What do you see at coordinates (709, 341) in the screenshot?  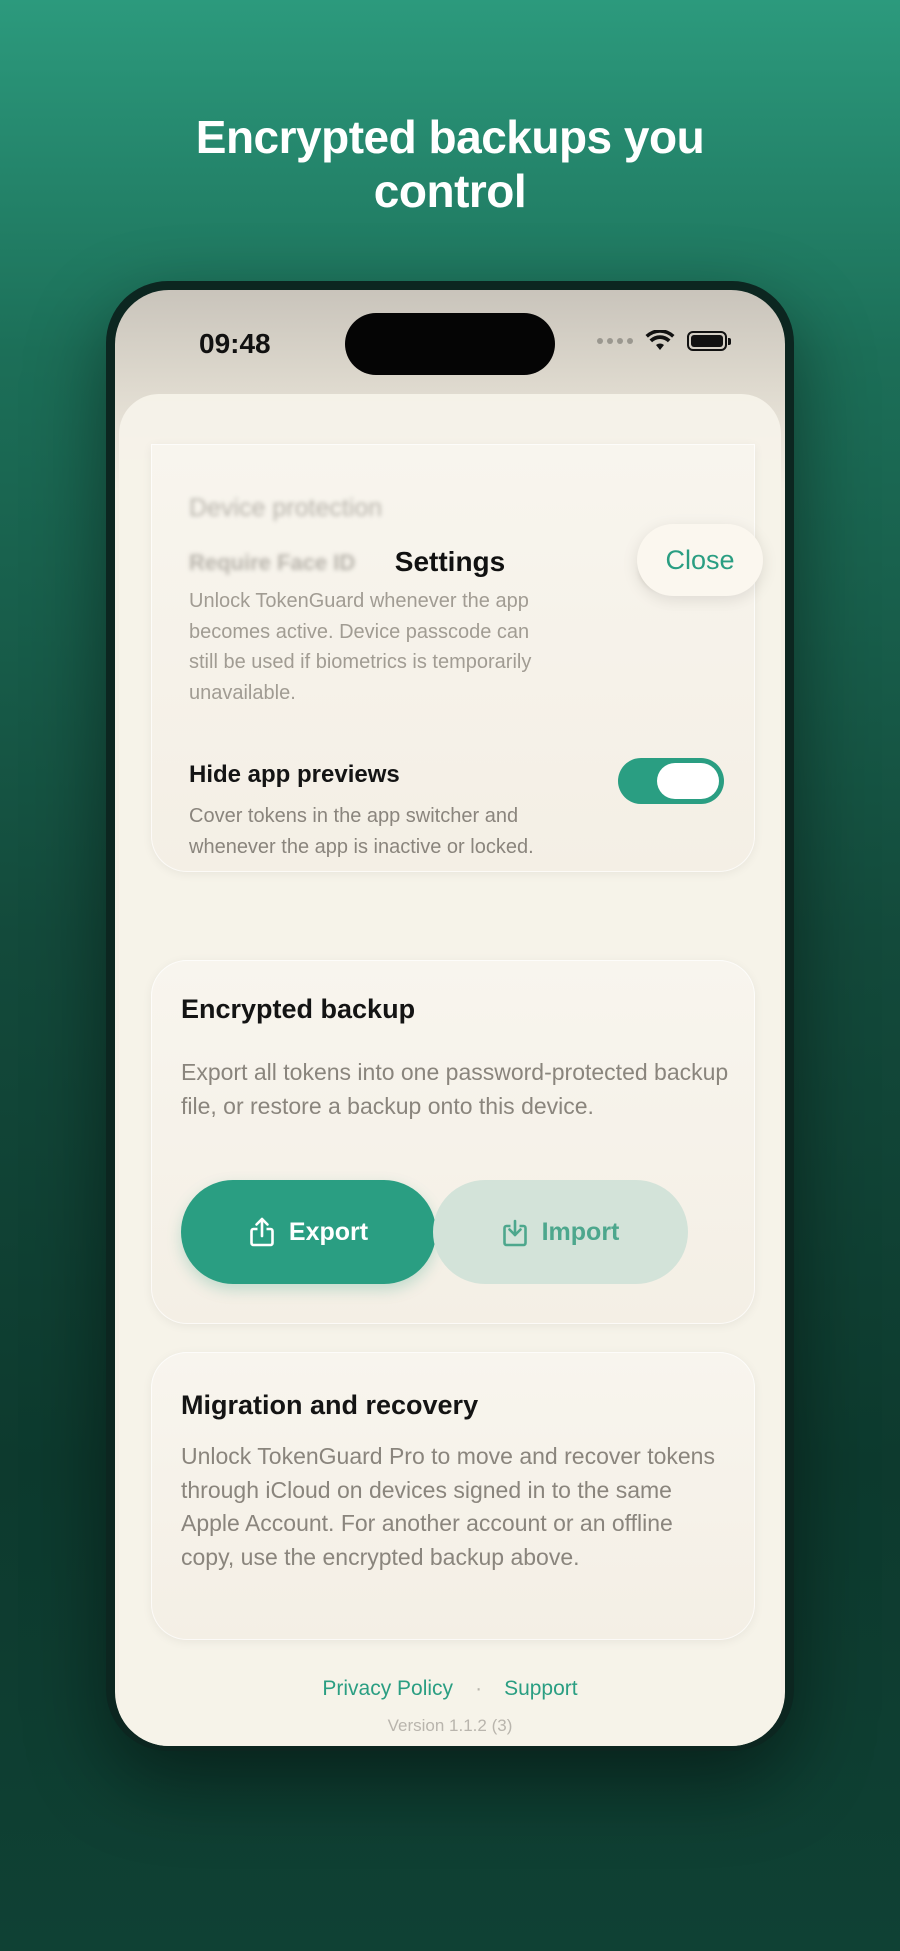 I see `battery-icon` at bounding box center [709, 341].